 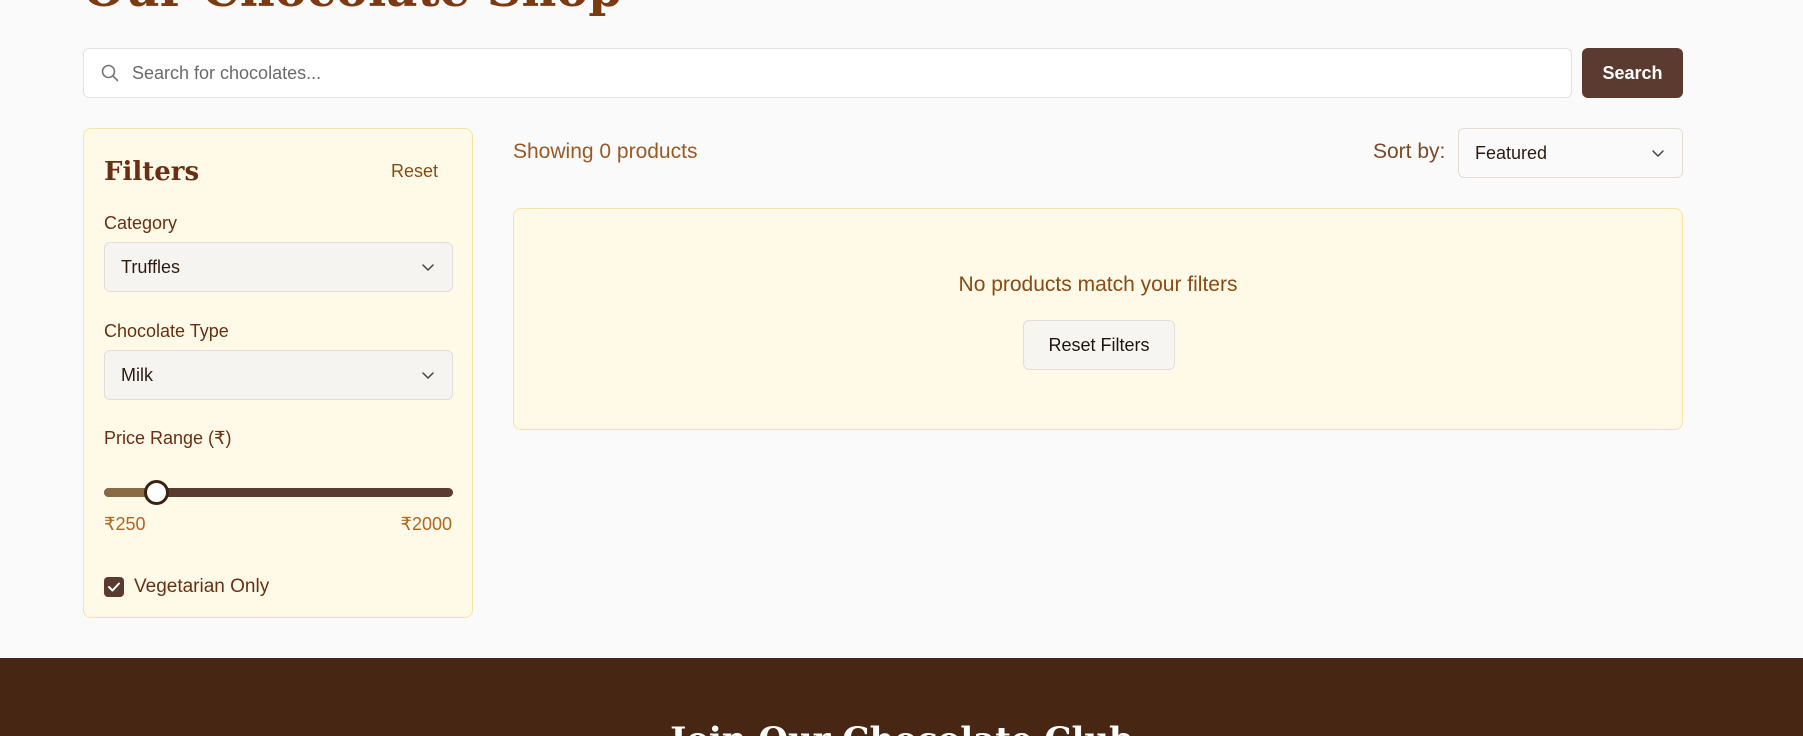 I want to click on vegetarian-toggle: Vegetarian Only, so click(x=186, y=587).